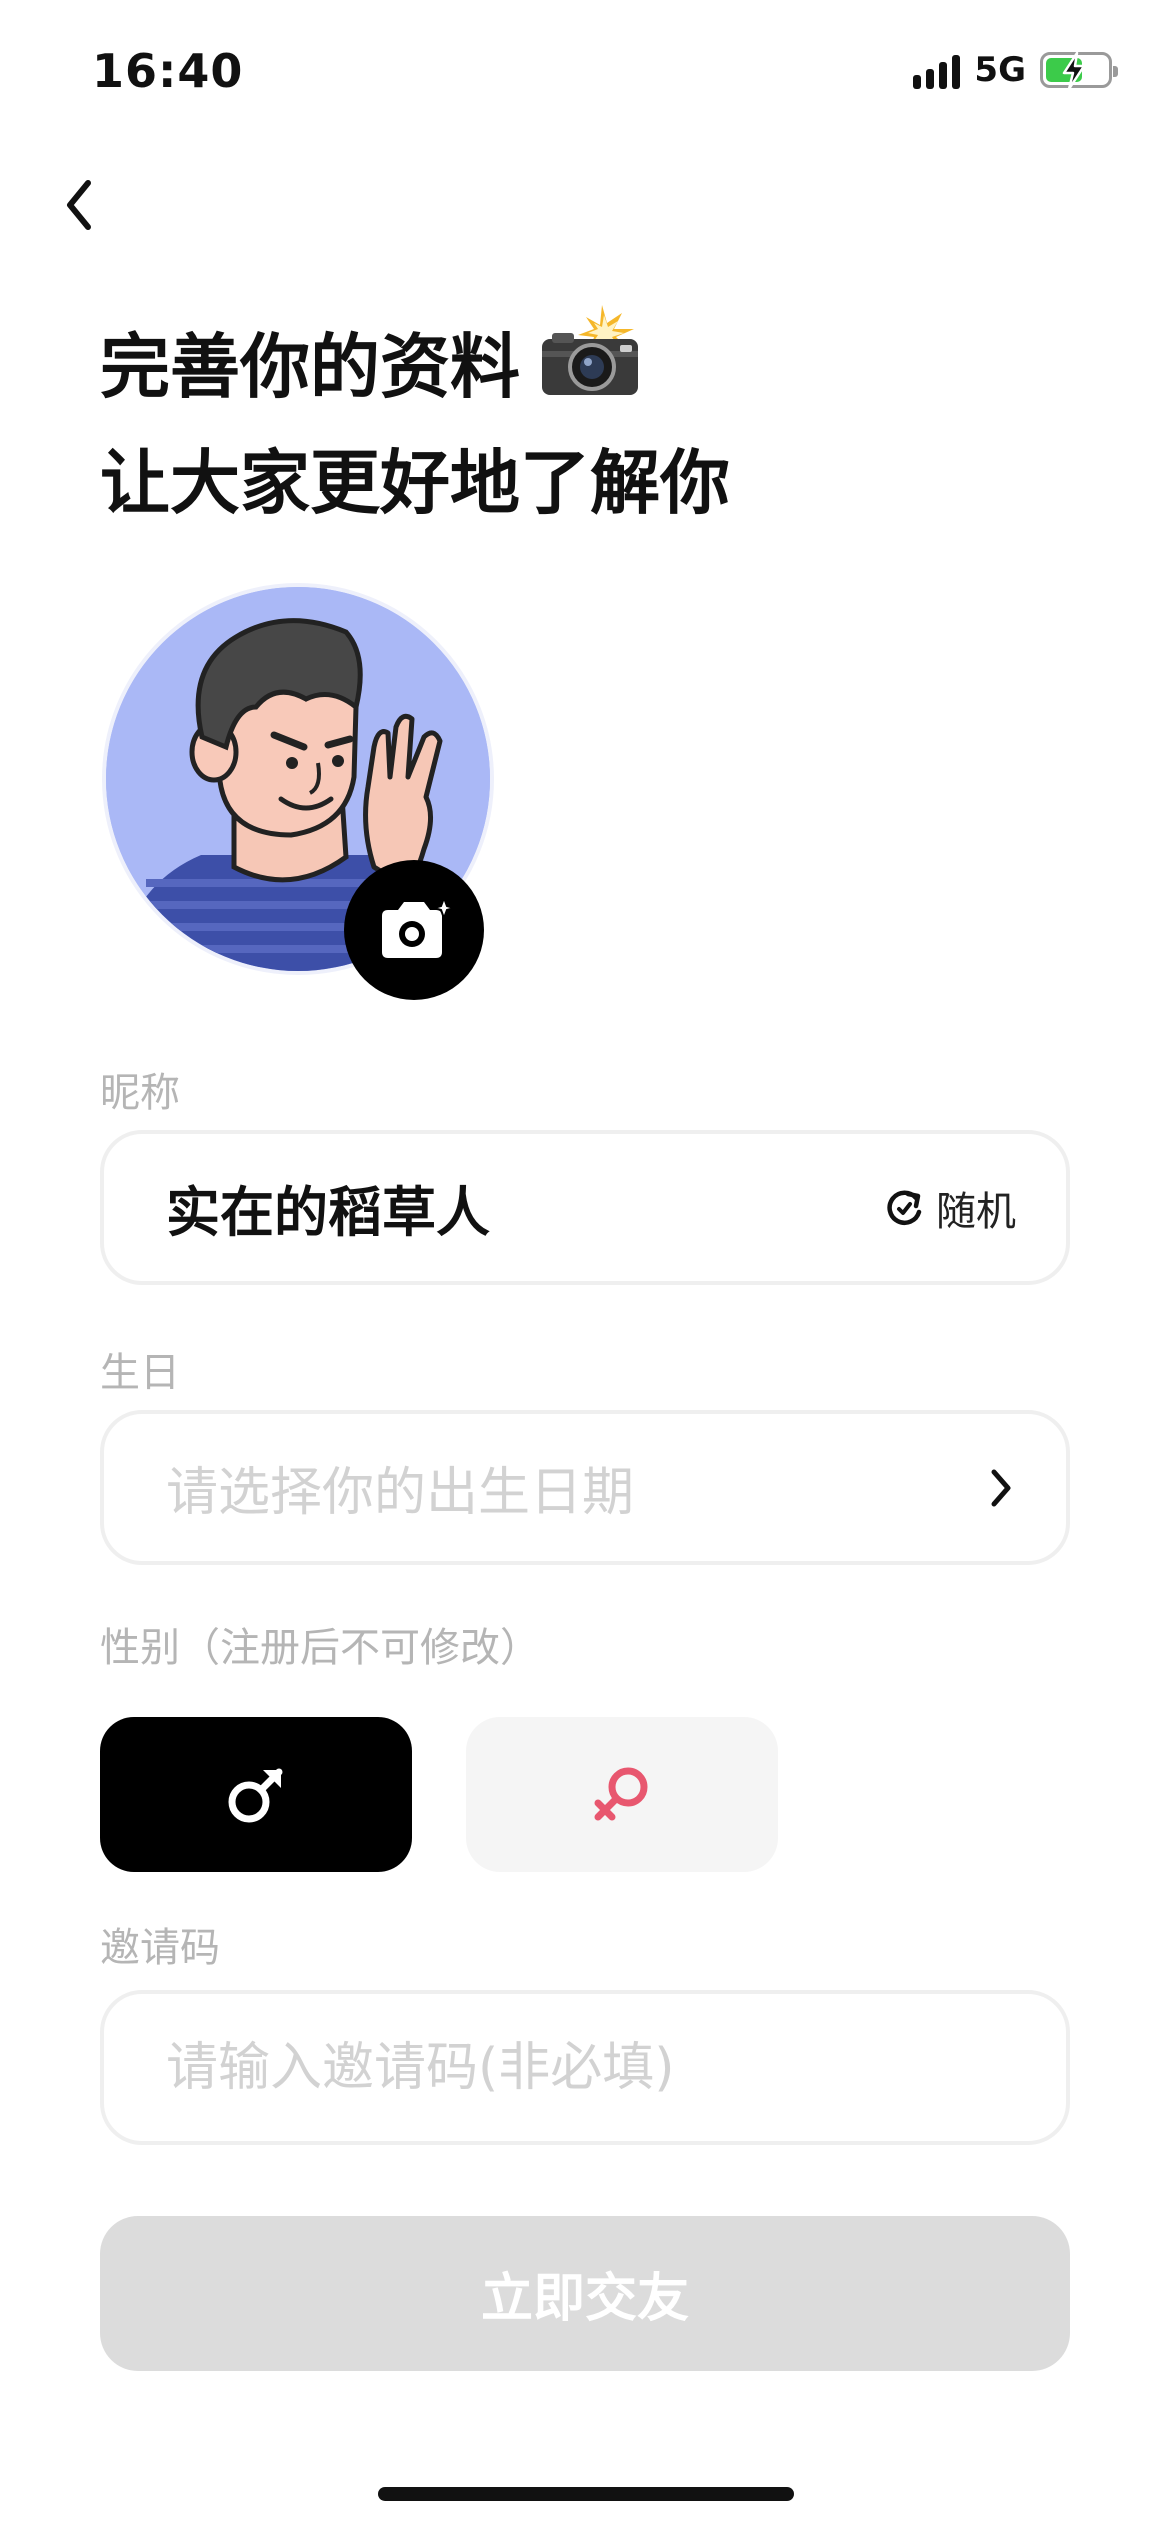  I want to click on chevron-right-icon, so click(1001, 1487).